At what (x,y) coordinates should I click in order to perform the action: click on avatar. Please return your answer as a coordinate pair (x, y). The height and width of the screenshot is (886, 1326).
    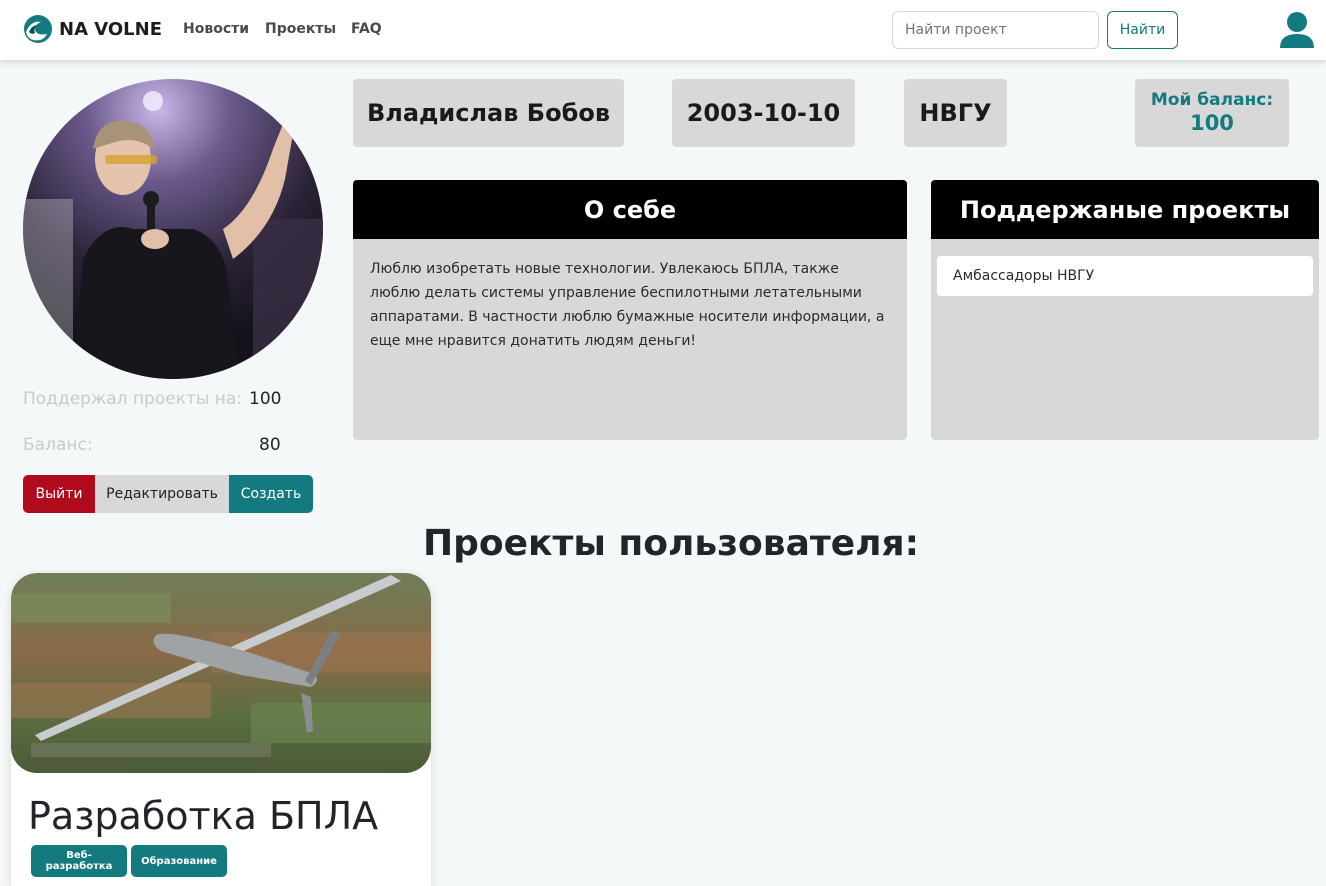
    Looking at the image, I should click on (173, 229).